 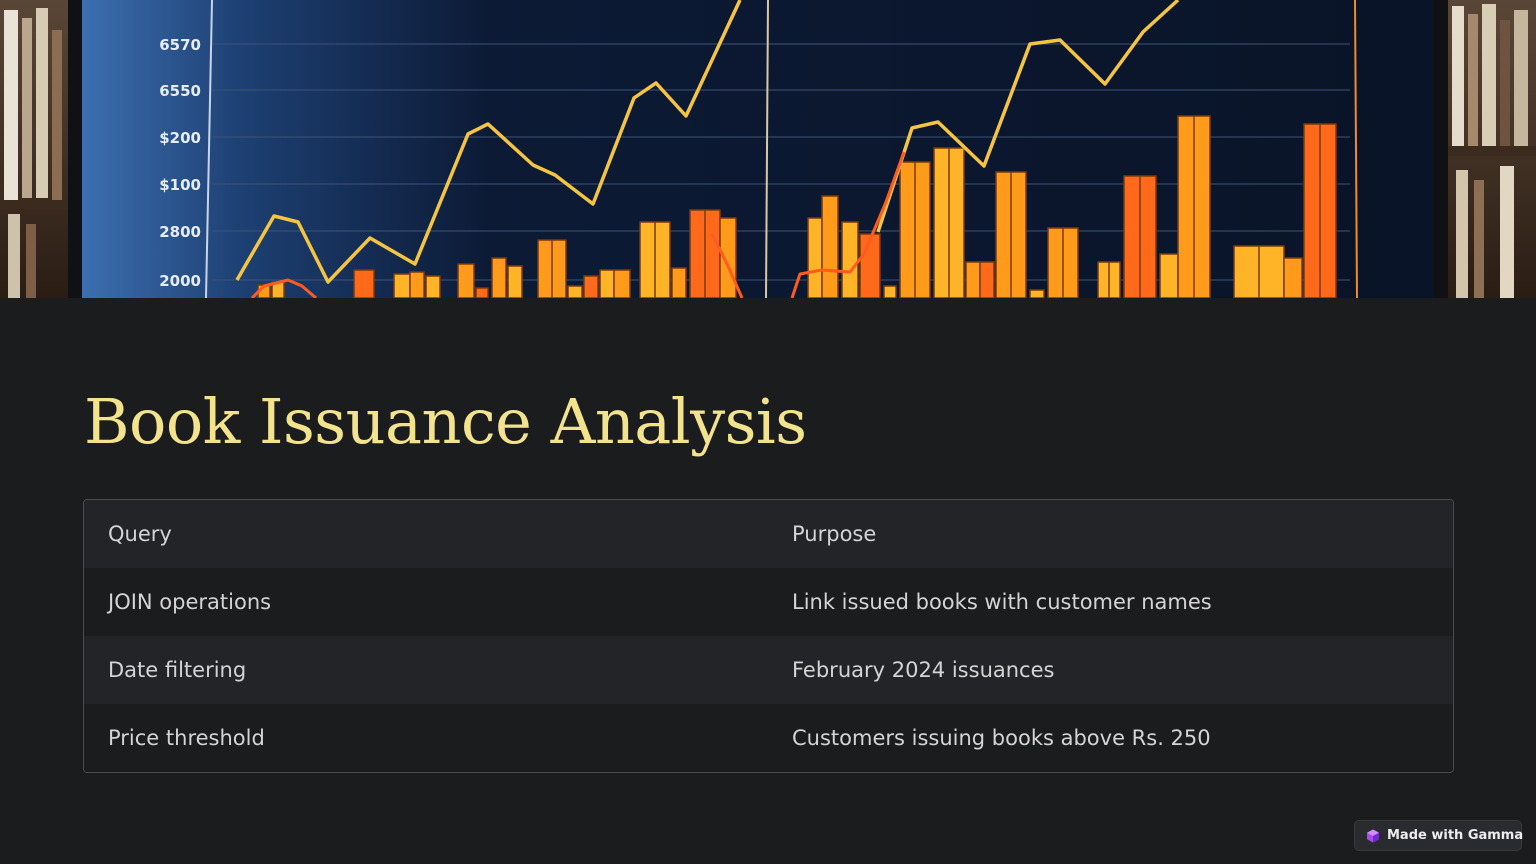 I want to click on badge-label: Made with Gamma, so click(x=1455, y=835).